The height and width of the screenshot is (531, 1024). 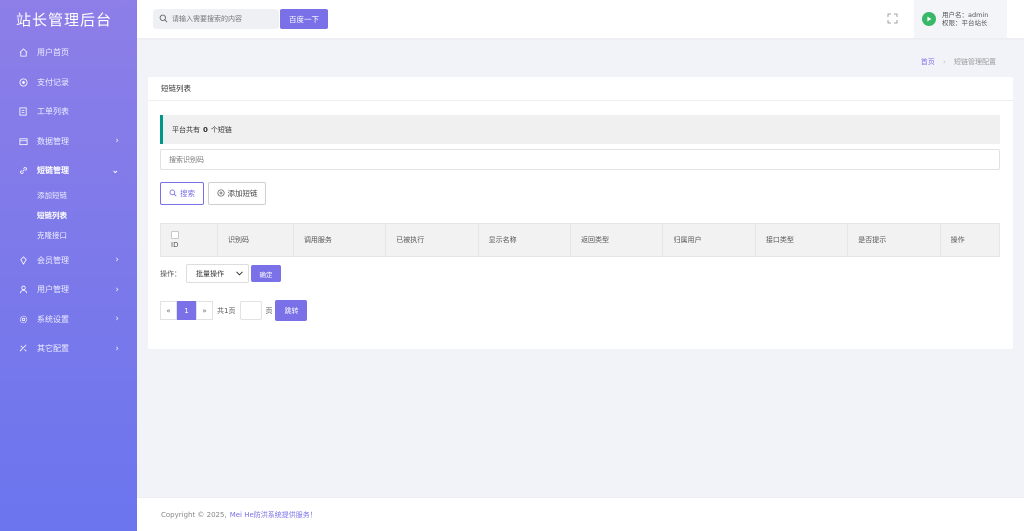 What do you see at coordinates (617, 240) in the screenshot?
I see `column-header-return-type: 返回类型` at bounding box center [617, 240].